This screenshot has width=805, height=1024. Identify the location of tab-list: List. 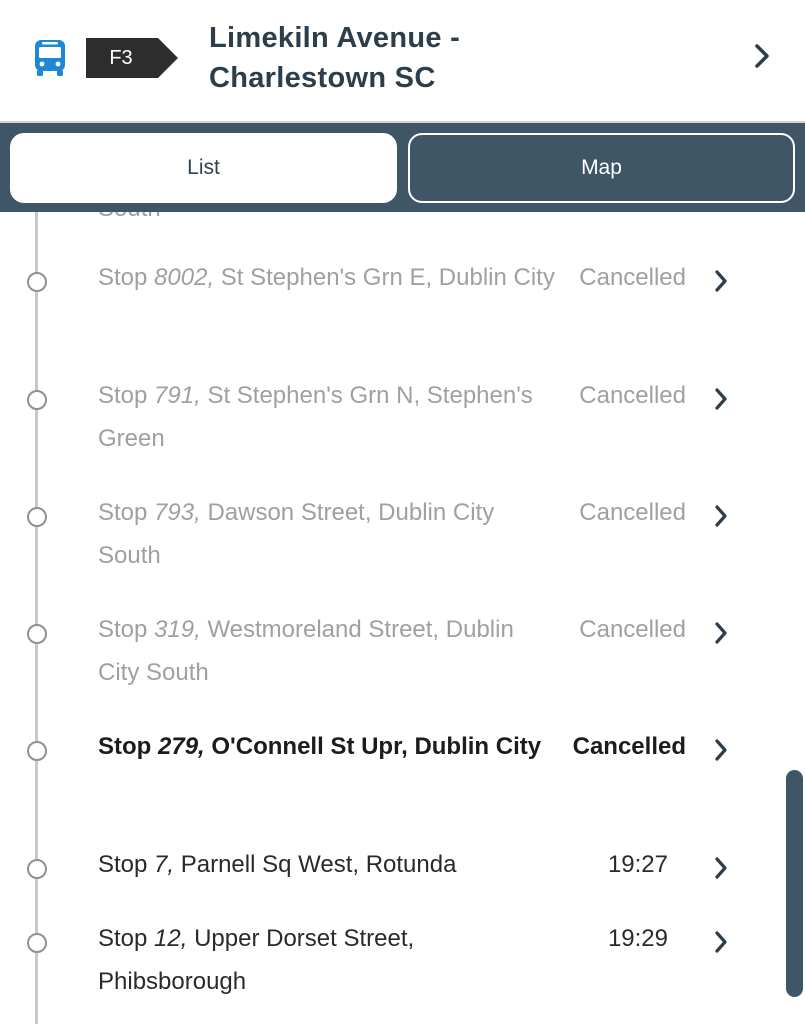
(203, 168).